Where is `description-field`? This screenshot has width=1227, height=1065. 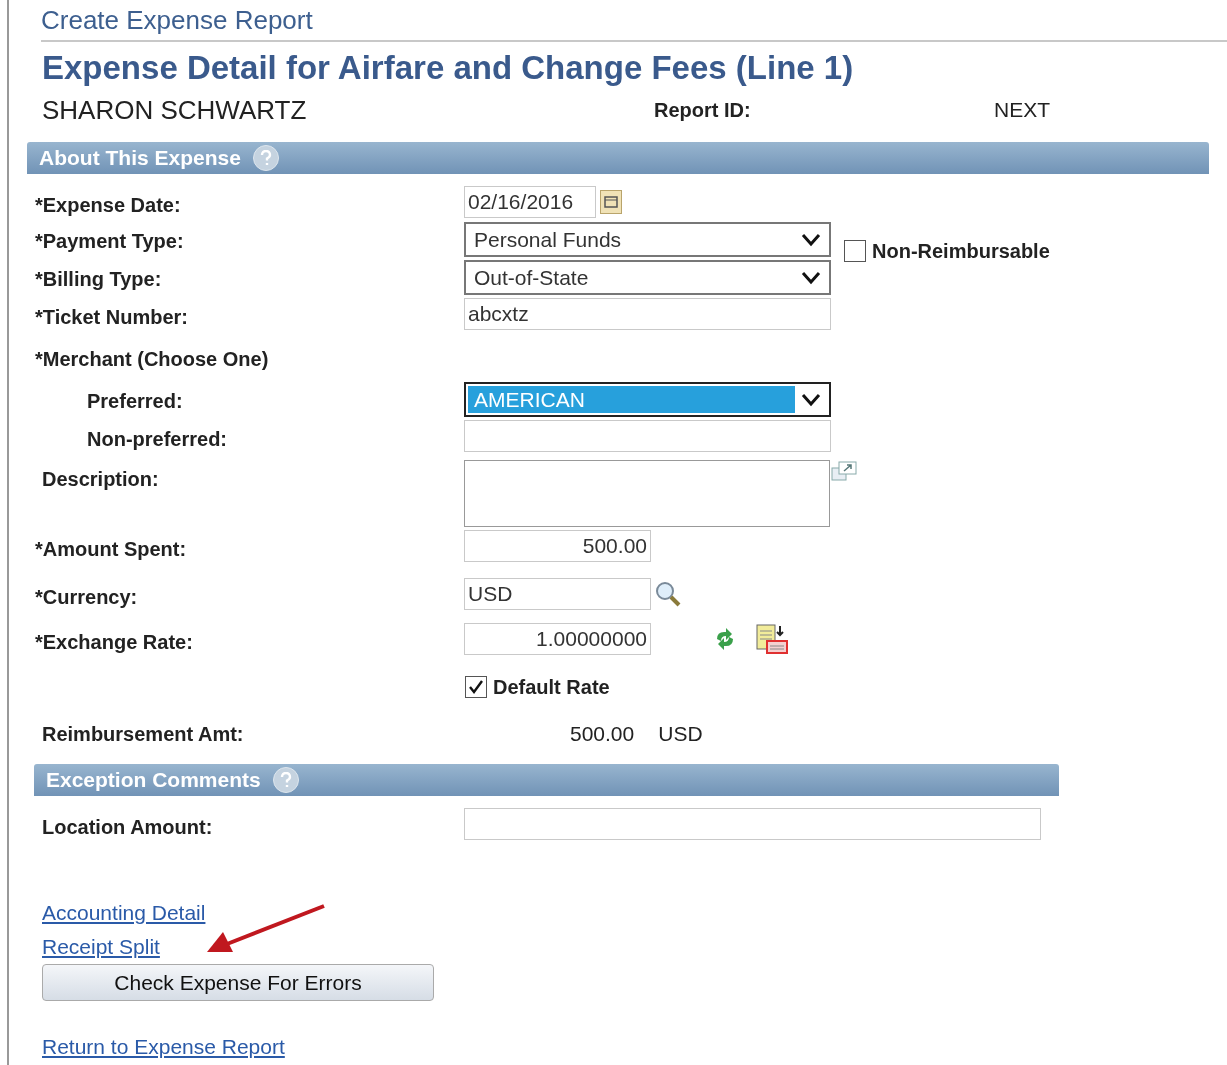 description-field is located at coordinates (647, 493).